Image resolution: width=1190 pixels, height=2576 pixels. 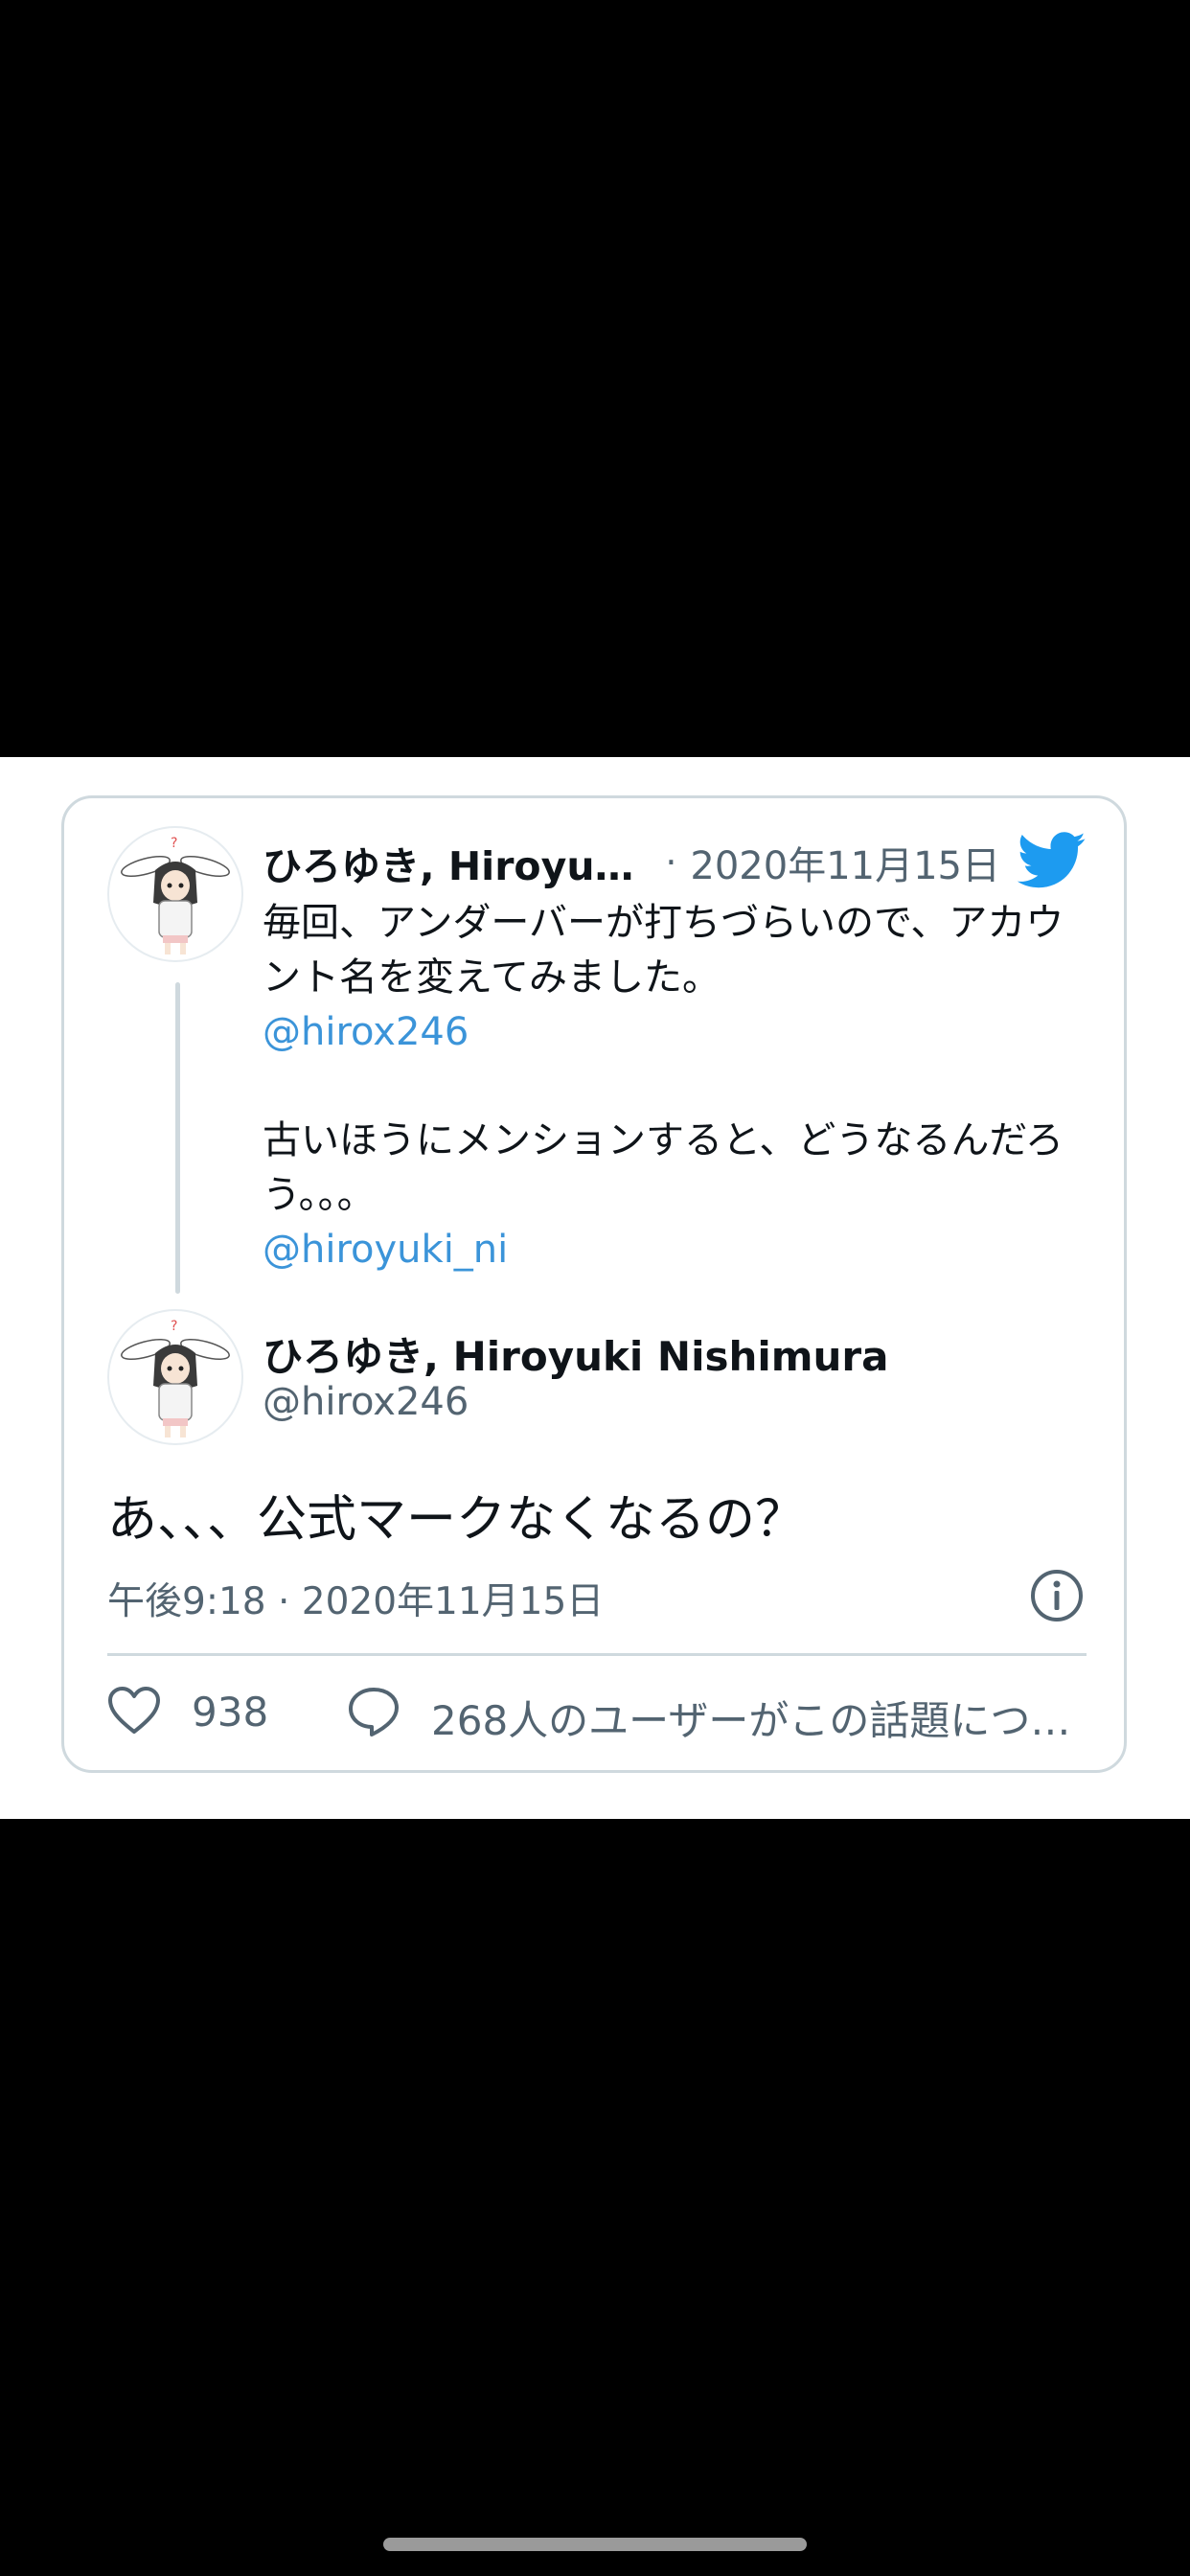 What do you see at coordinates (675, 1032) in the screenshot?
I see `mention-link-hirox246: @hirox246` at bounding box center [675, 1032].